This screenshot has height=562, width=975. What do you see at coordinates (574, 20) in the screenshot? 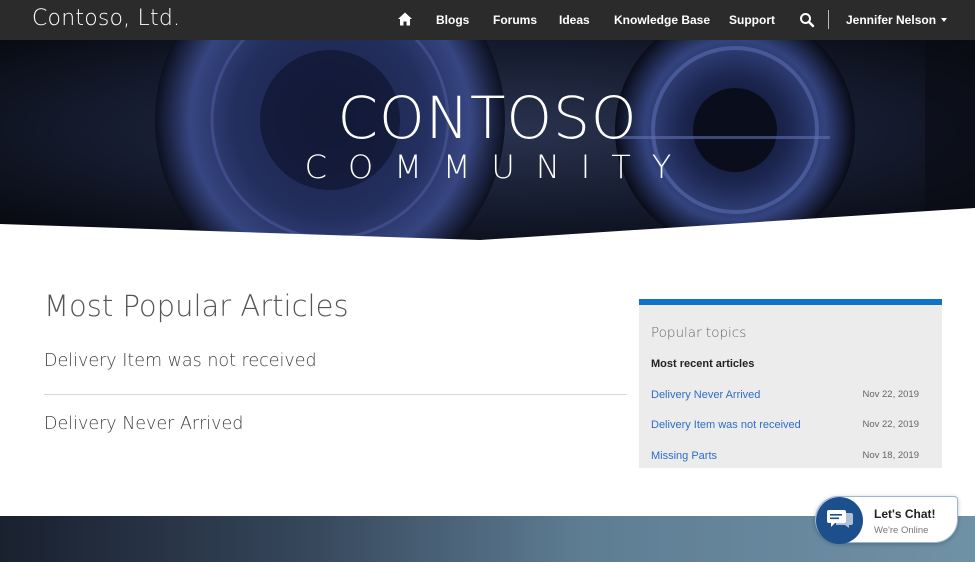
I see `nav-link-ideas: Ideas` at bounding box center [574, 20].